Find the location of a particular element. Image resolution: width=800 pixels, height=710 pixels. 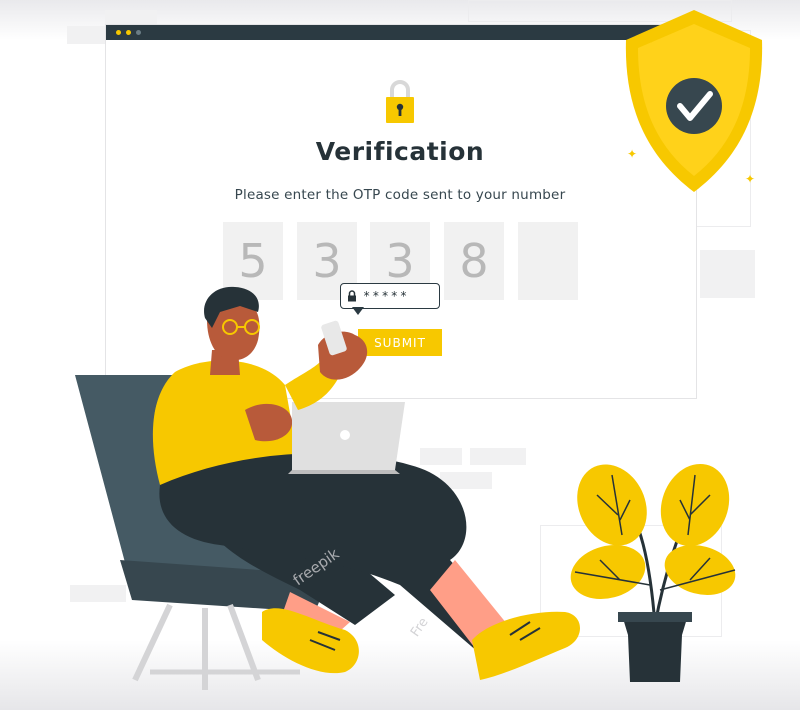

masked-password: ***** is located at coordinates (386, 296).